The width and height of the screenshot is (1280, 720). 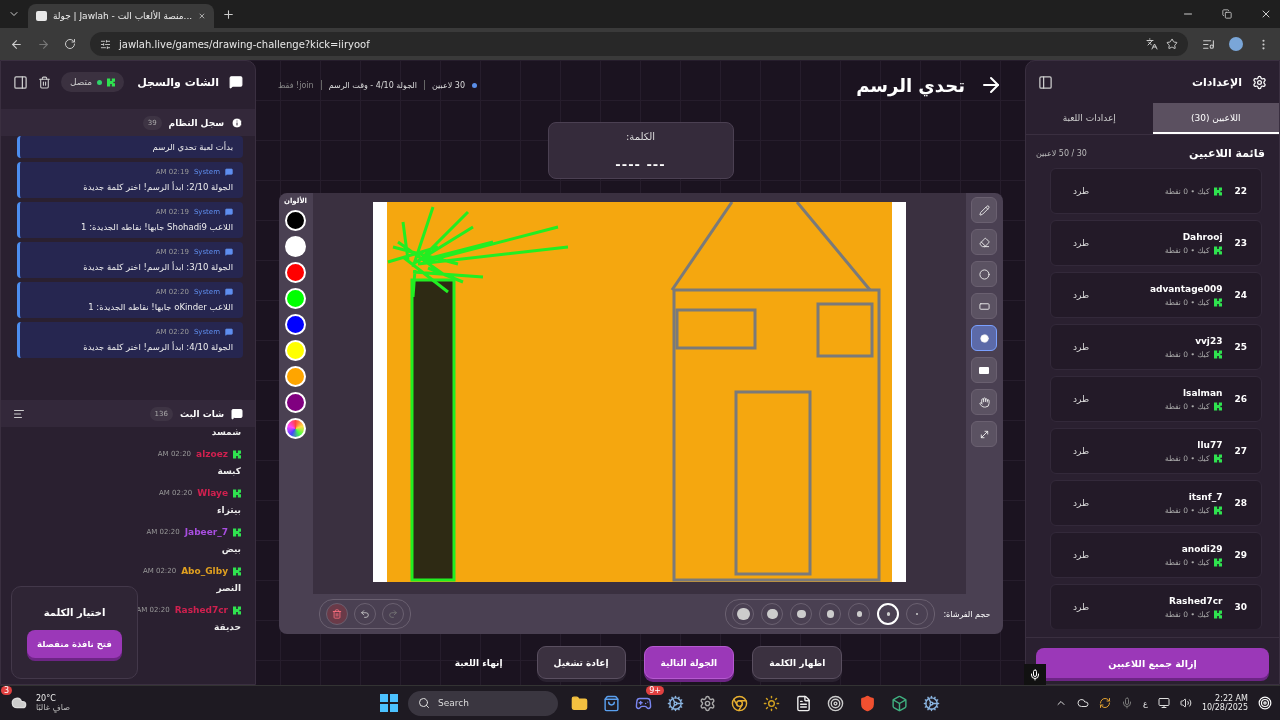 What do you see at coordinates (372, 85) in the screenshot?
I see `round-info: الجولة 4/10 - وقت الرسم` at bounding box center [372, 85].